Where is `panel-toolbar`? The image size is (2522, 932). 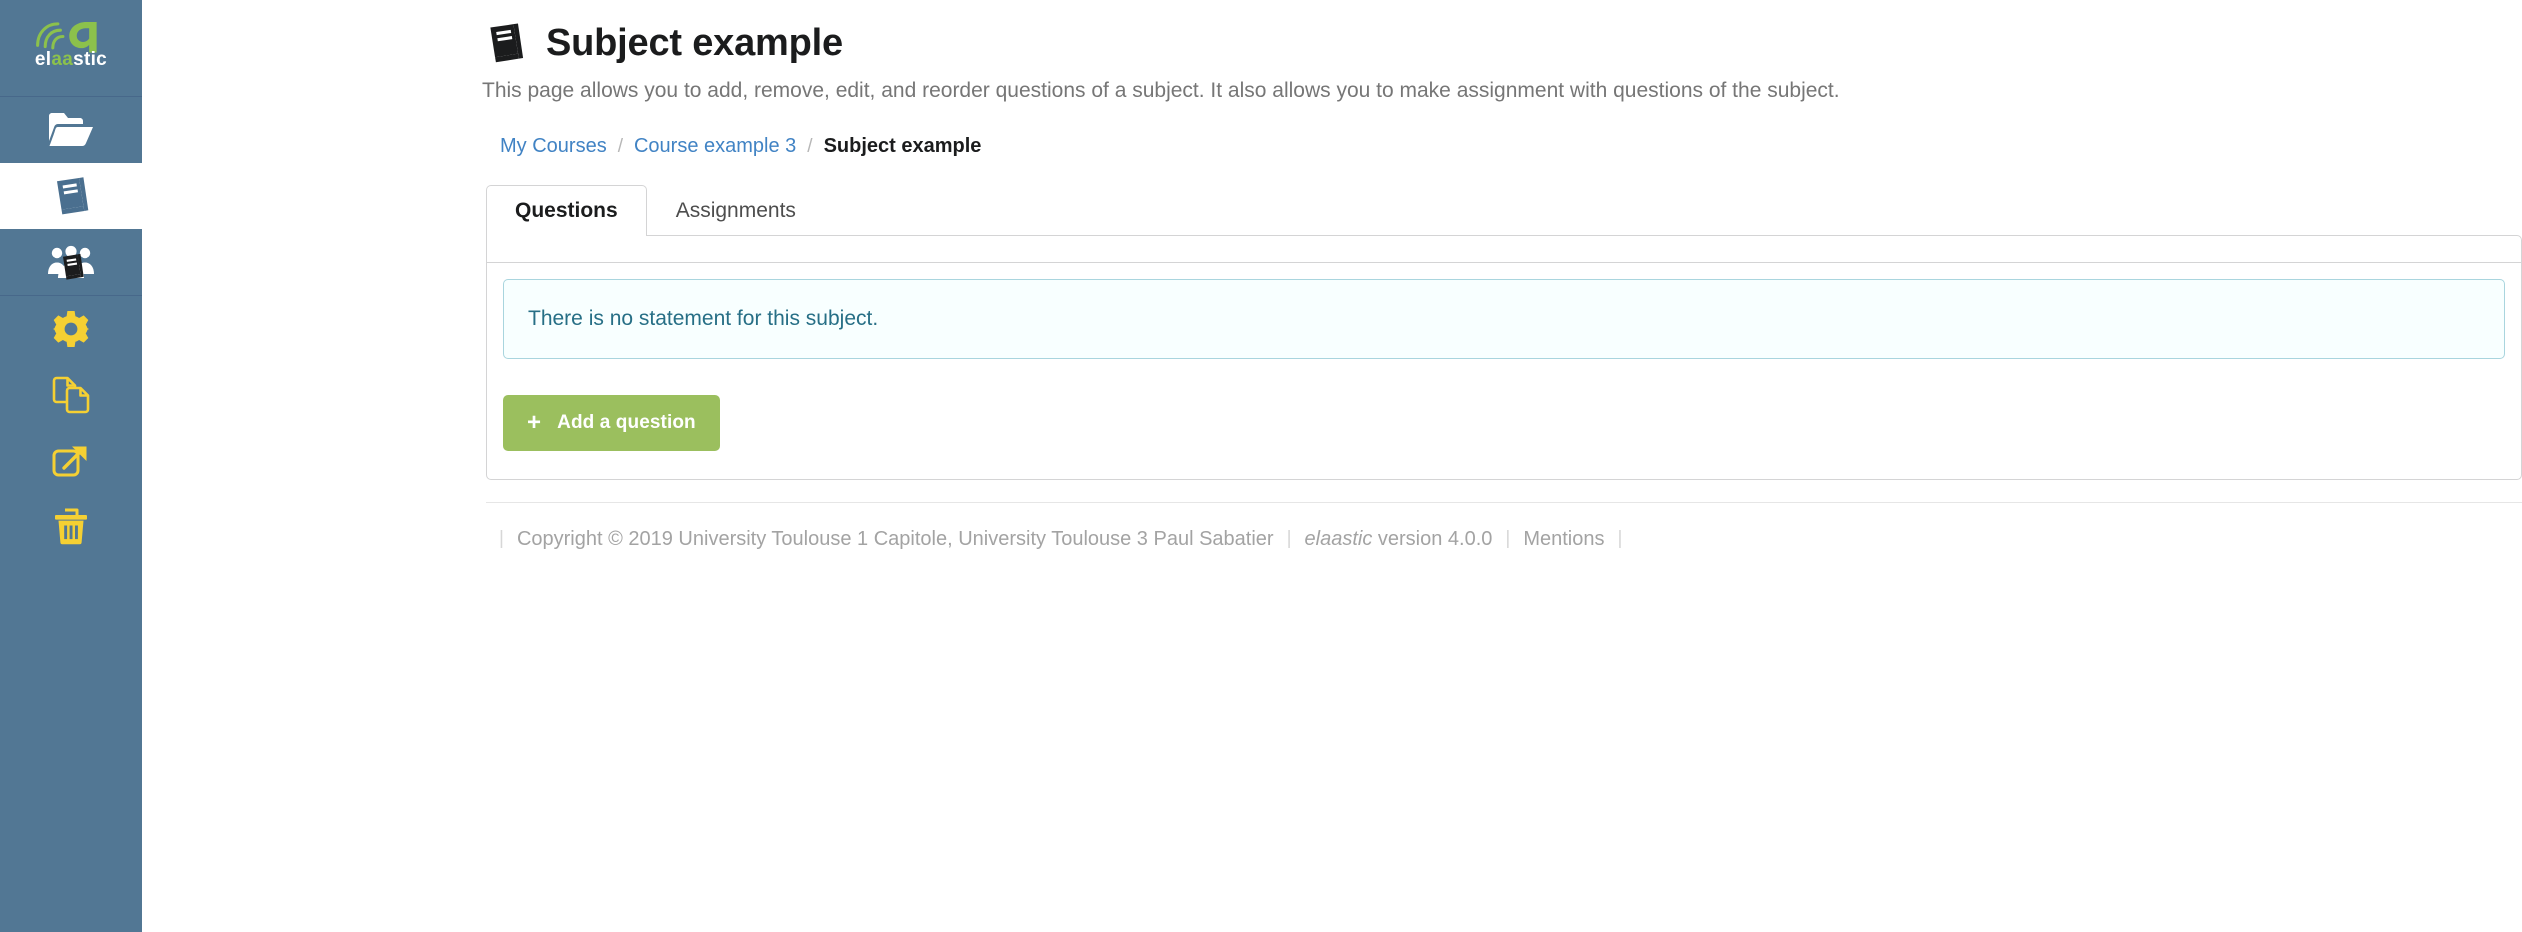 panel-toolbar is located at coordinates (1504, 250).